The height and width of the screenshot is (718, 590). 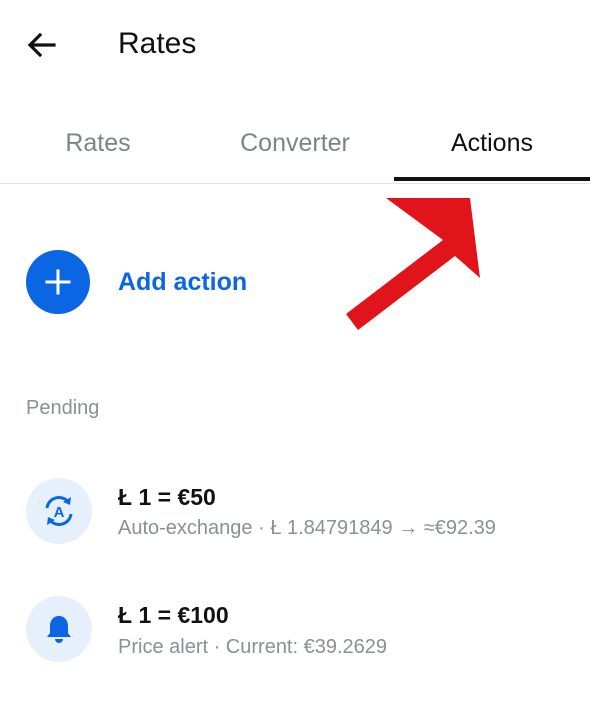 I want to click on tab-converter: Converter, so click(x=295, y=143).